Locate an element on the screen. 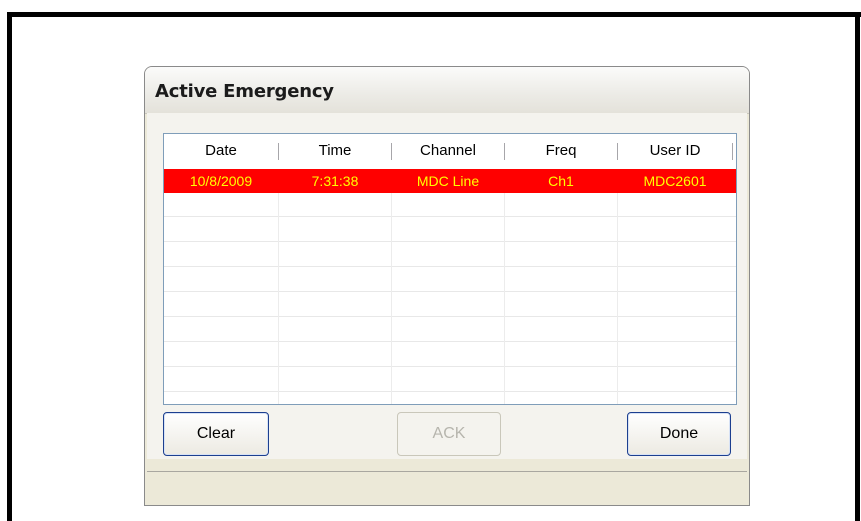  frame-border-left is located at coordinates (9, 266).